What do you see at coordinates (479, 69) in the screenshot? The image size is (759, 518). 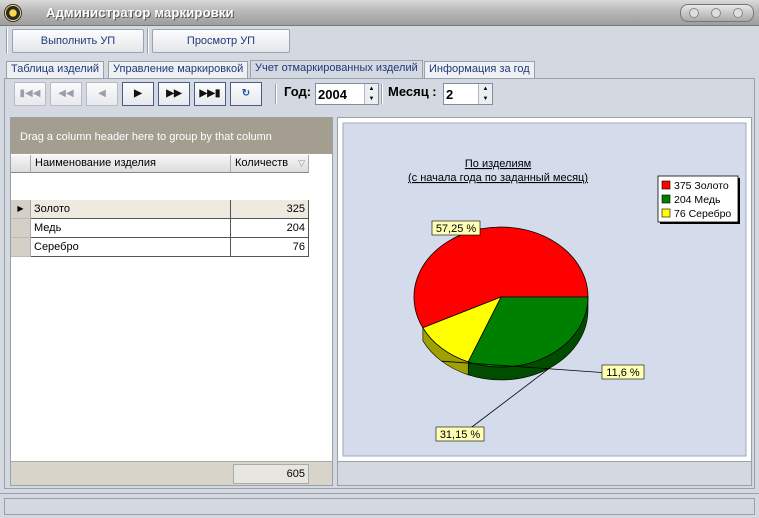 I see `tab-year-info: Информация за год` at bounding box center [479, 69].